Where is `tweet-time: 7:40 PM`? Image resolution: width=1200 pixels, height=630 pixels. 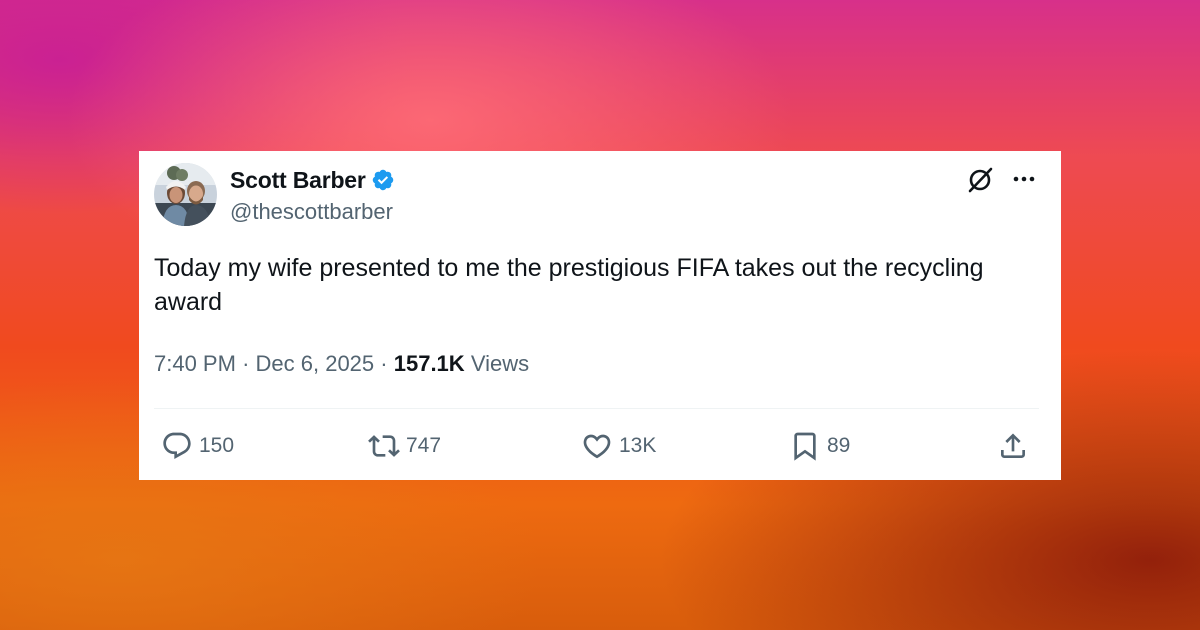 tweet-time: 7:40 PM is located at coordinates (195, 363).